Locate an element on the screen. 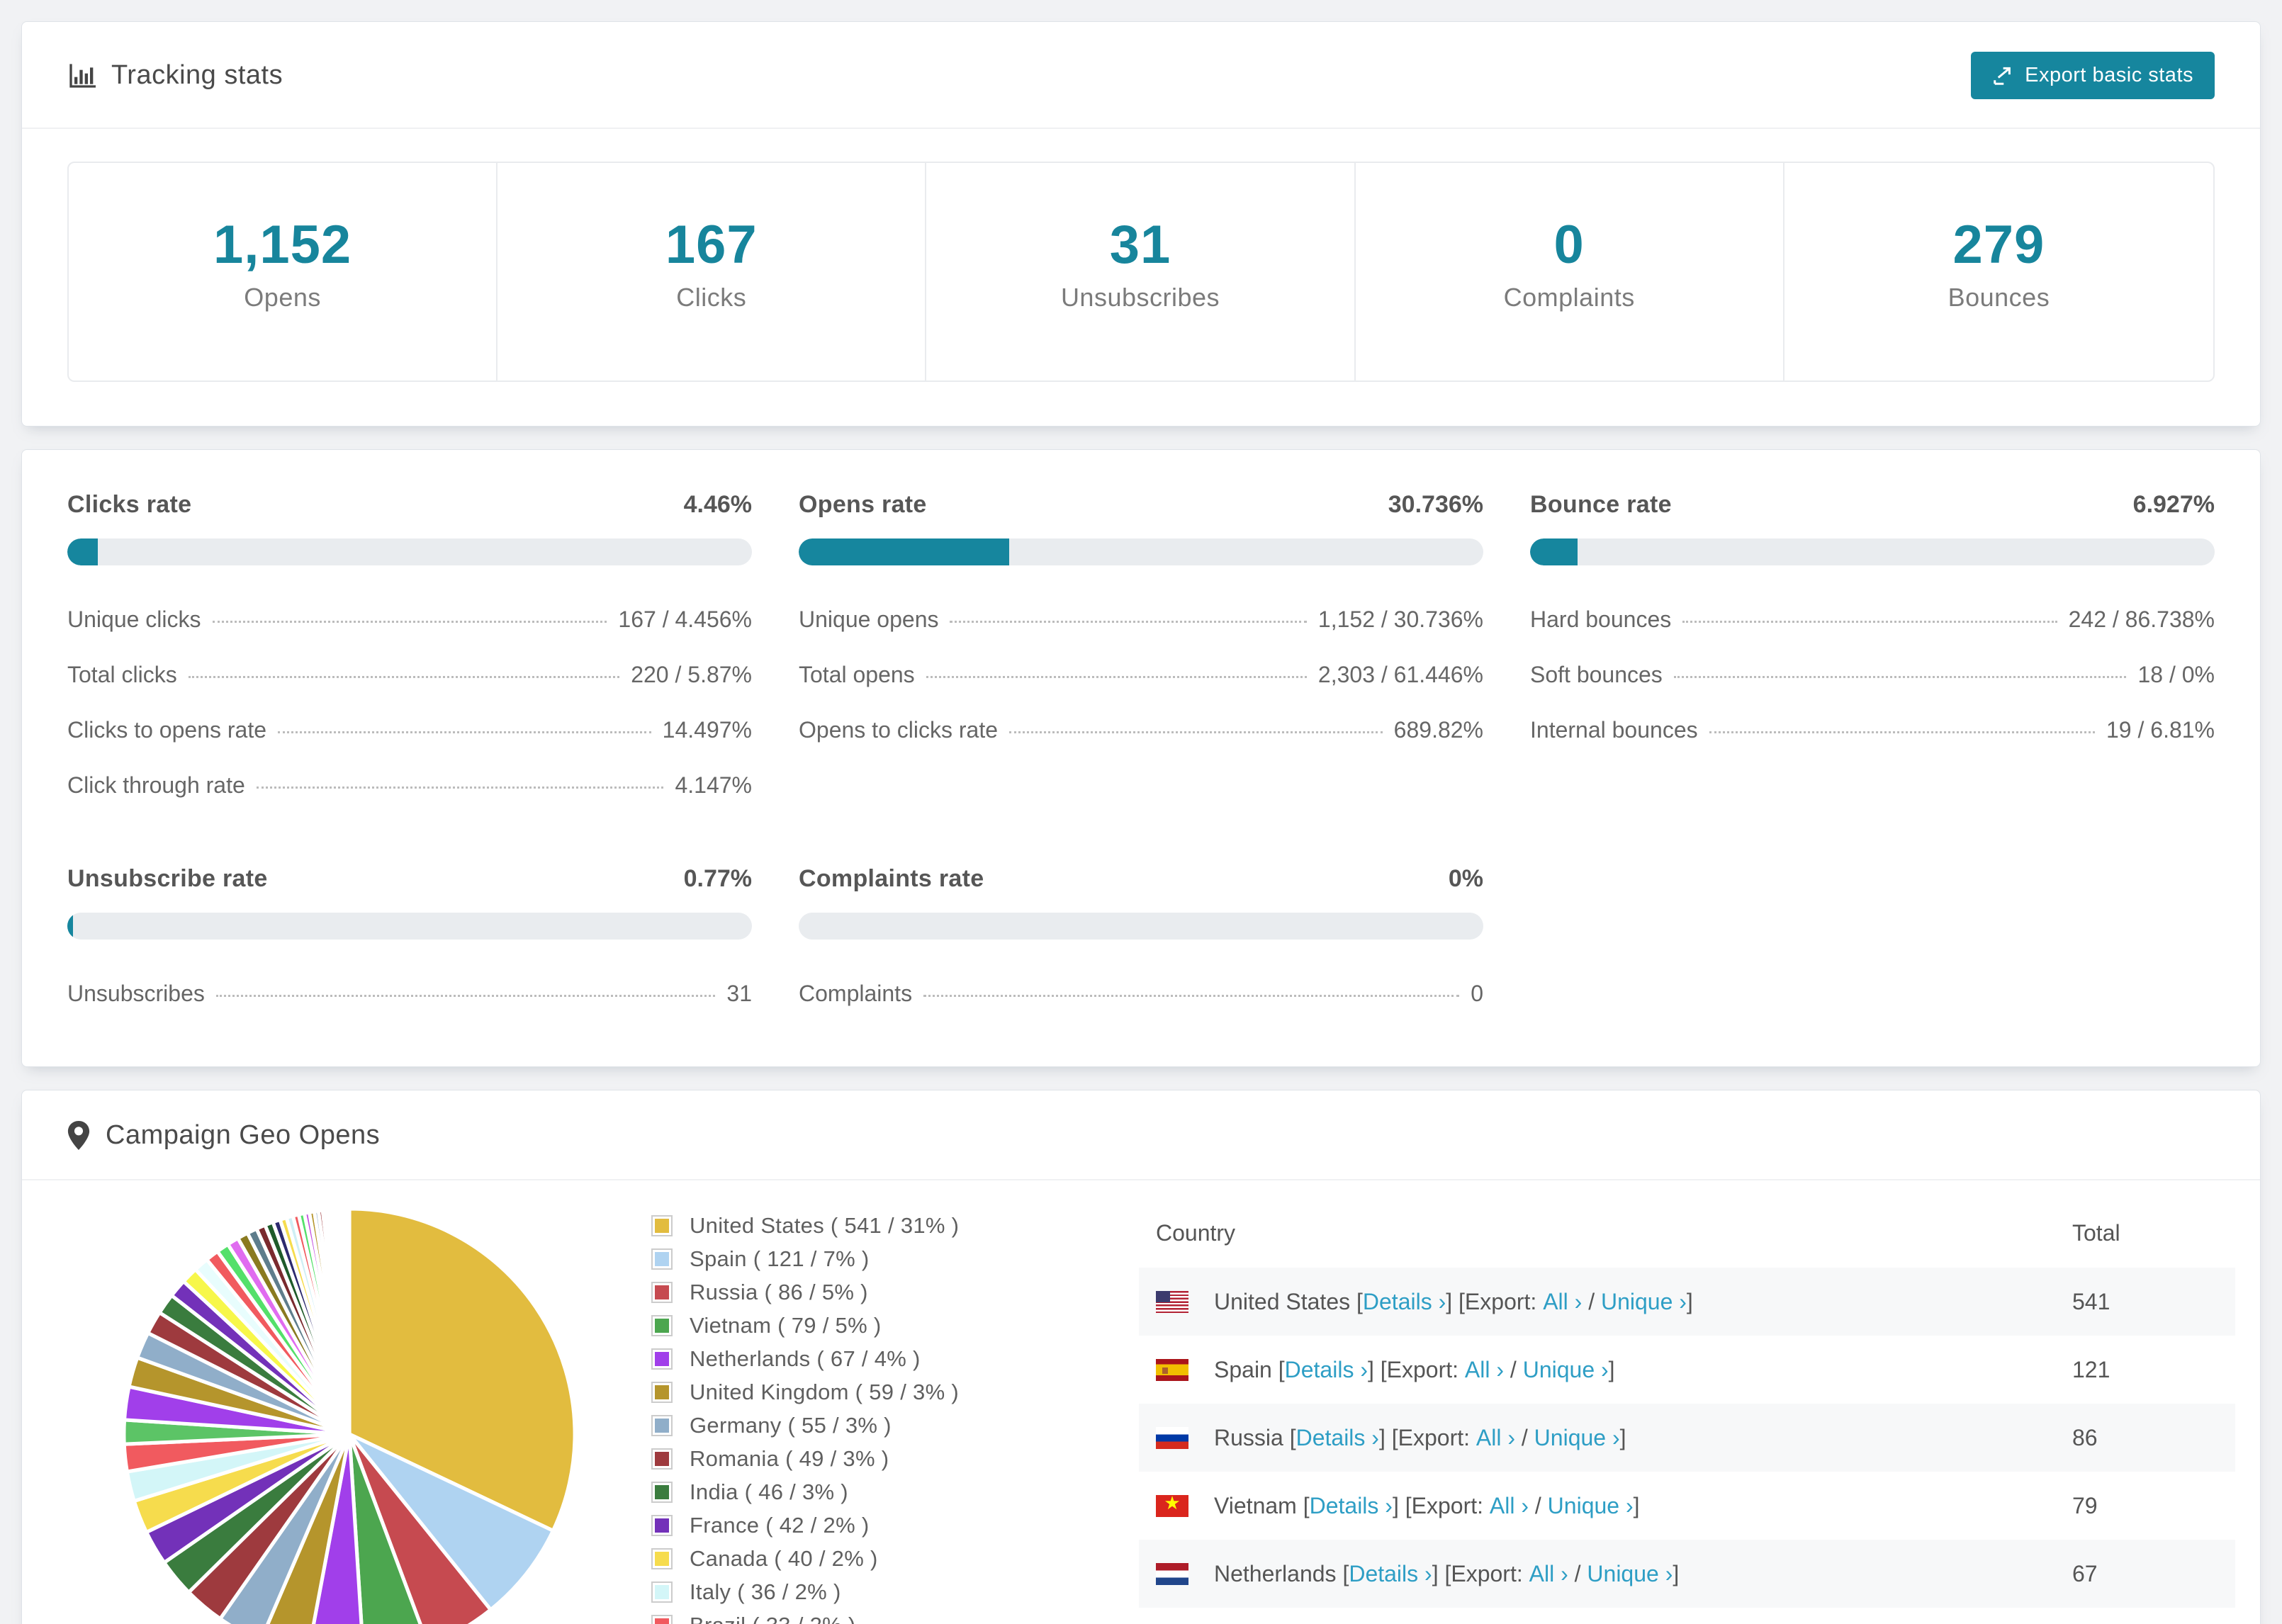 Image resolution: width=2282 pixels, height=1624 pixels. legend-item: Spain ( 121 / 7% ) is located at coordinates (881, 1259).